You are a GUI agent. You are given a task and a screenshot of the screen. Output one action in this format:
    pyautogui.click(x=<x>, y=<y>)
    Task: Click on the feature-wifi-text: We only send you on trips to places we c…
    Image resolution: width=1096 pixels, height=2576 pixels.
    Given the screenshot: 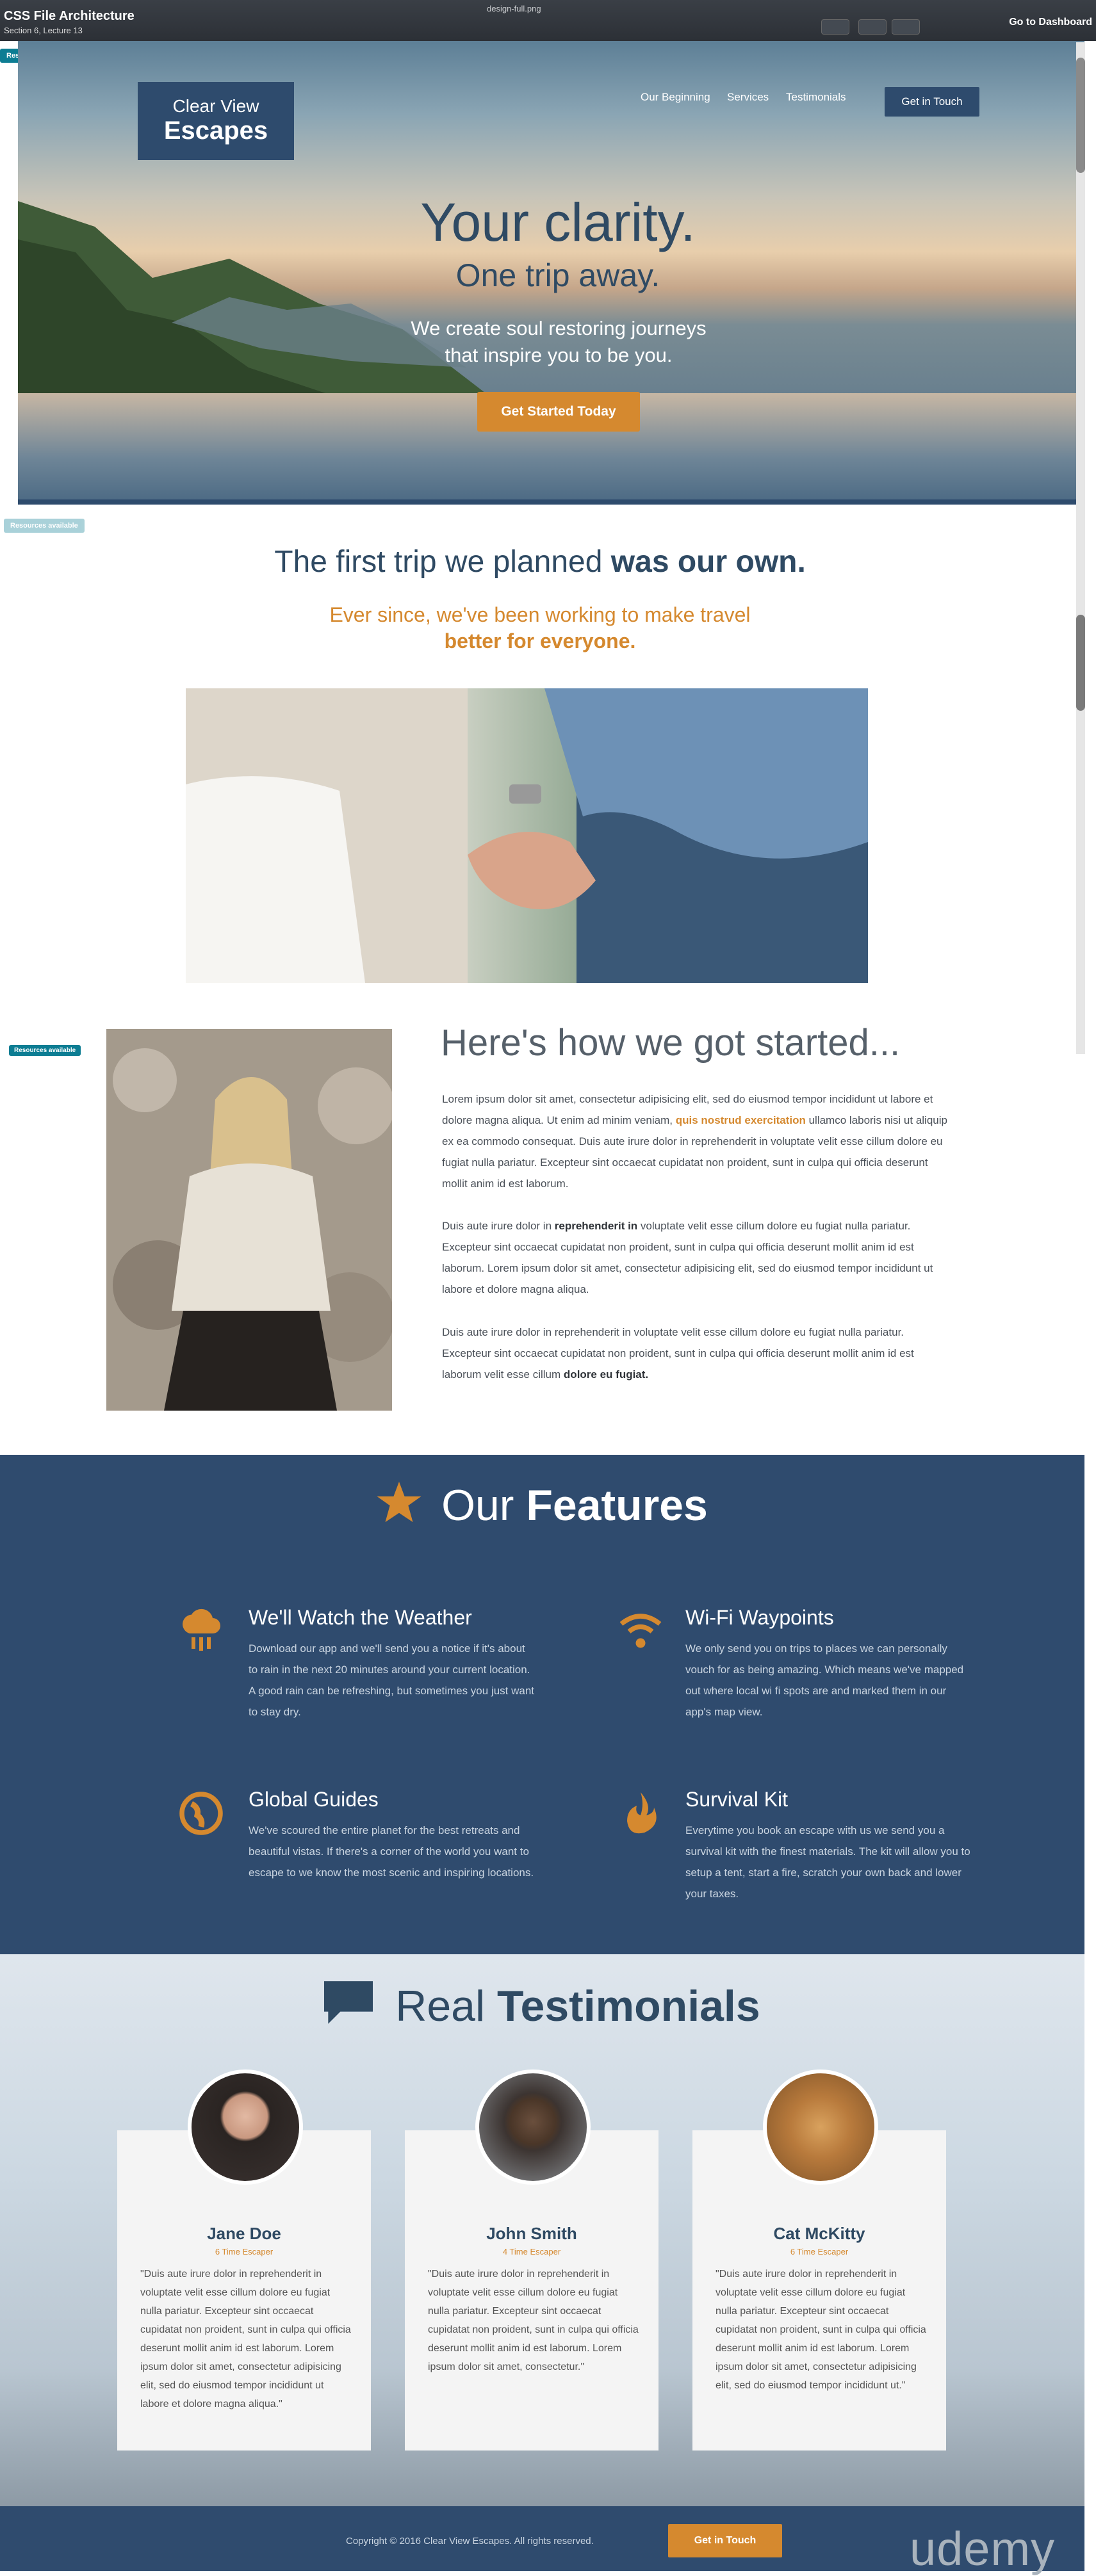 What is the action you would take?
    pyautogui.click(x=824, y=1680)
    